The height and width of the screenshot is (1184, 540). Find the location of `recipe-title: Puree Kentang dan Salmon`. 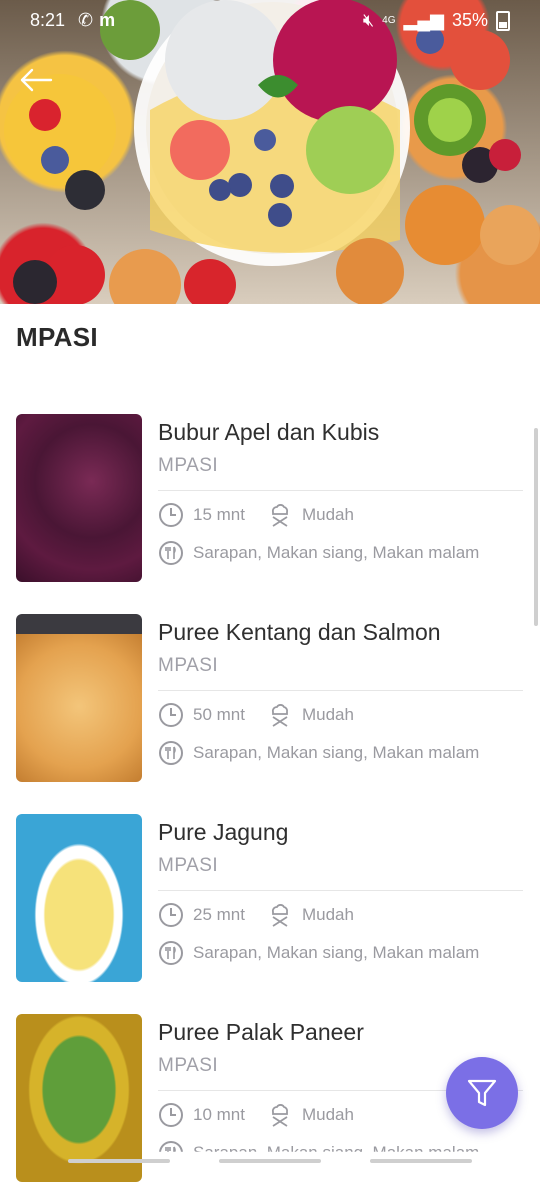

recipe-title: Puree Kentang dan Salmon is located at coordinates (299, 632).